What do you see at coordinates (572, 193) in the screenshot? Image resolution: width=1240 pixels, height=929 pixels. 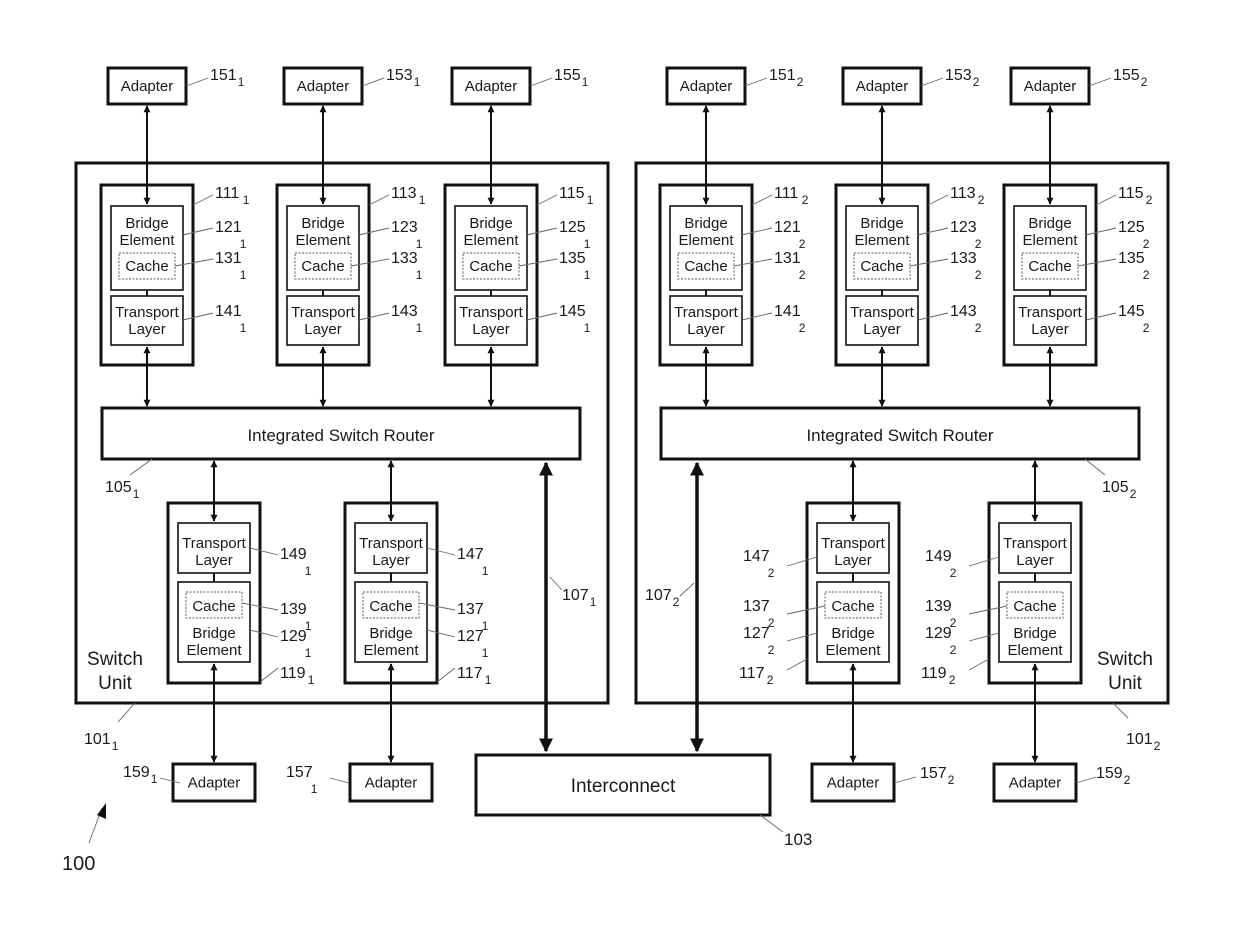 I see `ref-number: 115` at bounding box center [572, 193].